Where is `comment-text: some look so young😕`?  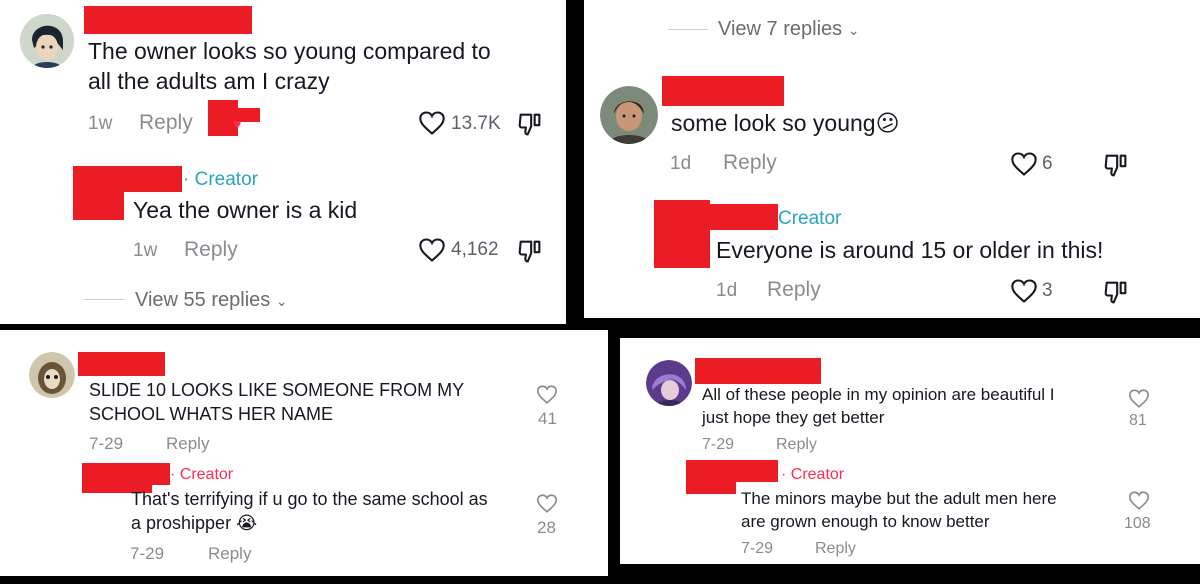 comment-text: some look so young😕 is located at coordinates (785, 123).